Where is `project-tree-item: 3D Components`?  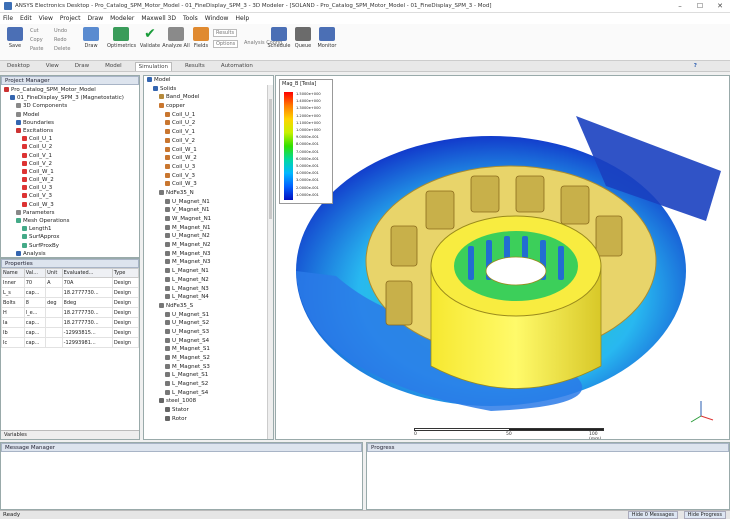
project-tree-item: 3D Components is located at coordinates (70, 106).